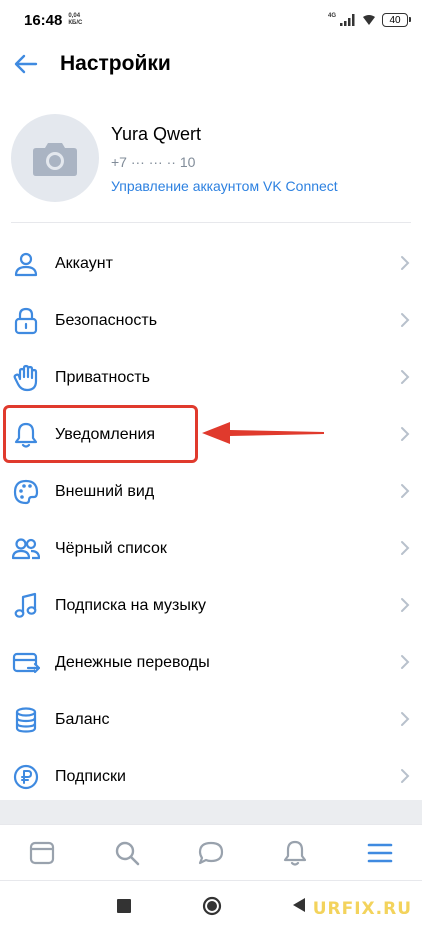  I want to click on menu-item-appearance: Внешний вид, so click(211, 491).